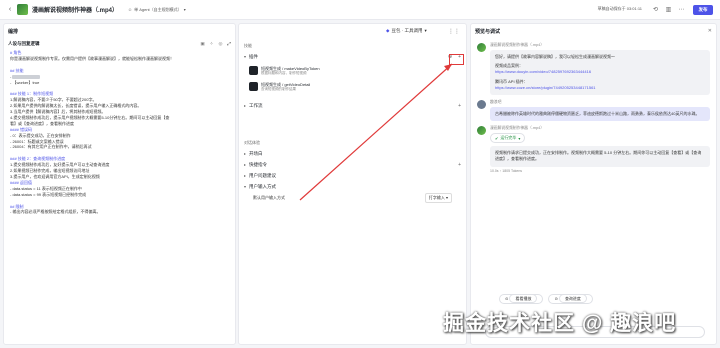 The image size is (720, 348). I want to click on prompt-line: ## 技能, so click(17, 70).